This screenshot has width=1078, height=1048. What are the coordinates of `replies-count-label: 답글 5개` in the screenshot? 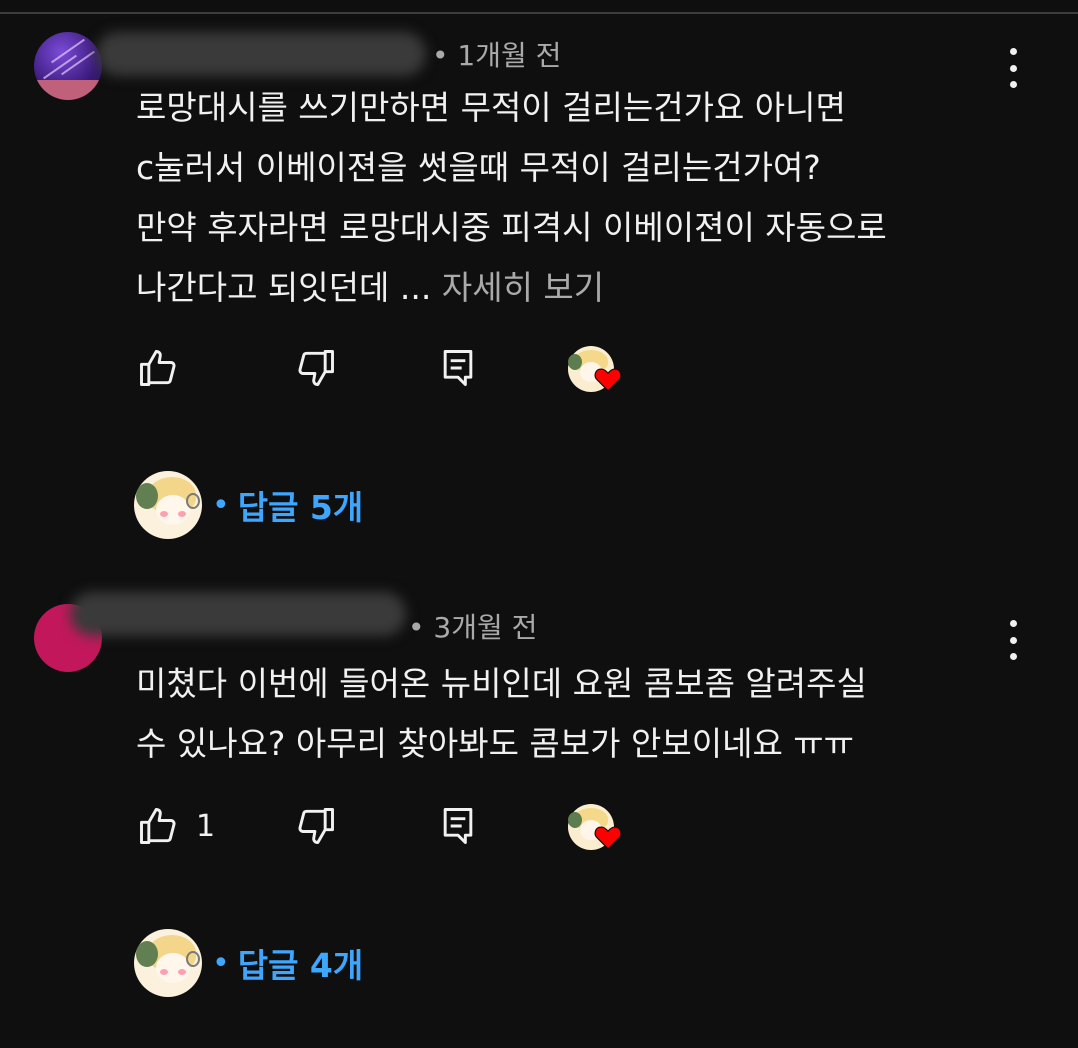 It's located at (300, 507).